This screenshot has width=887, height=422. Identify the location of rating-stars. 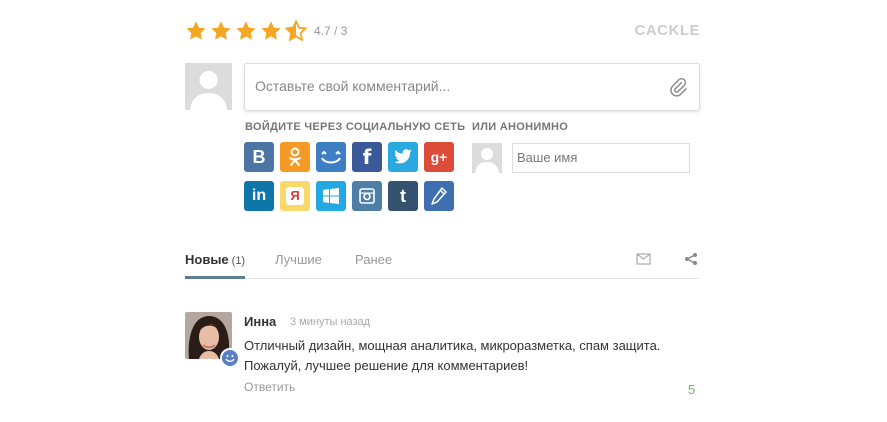
(246, 31).